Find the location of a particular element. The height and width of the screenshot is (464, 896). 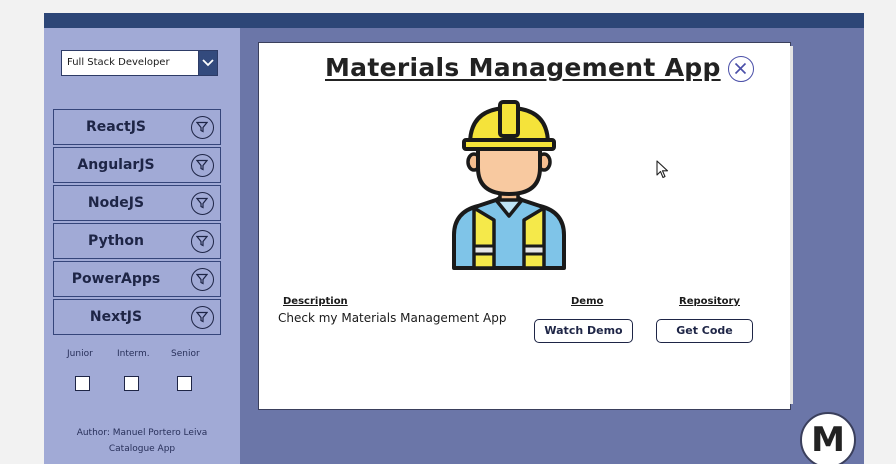

chevron-down-icon is located at coordinates (208, 63).